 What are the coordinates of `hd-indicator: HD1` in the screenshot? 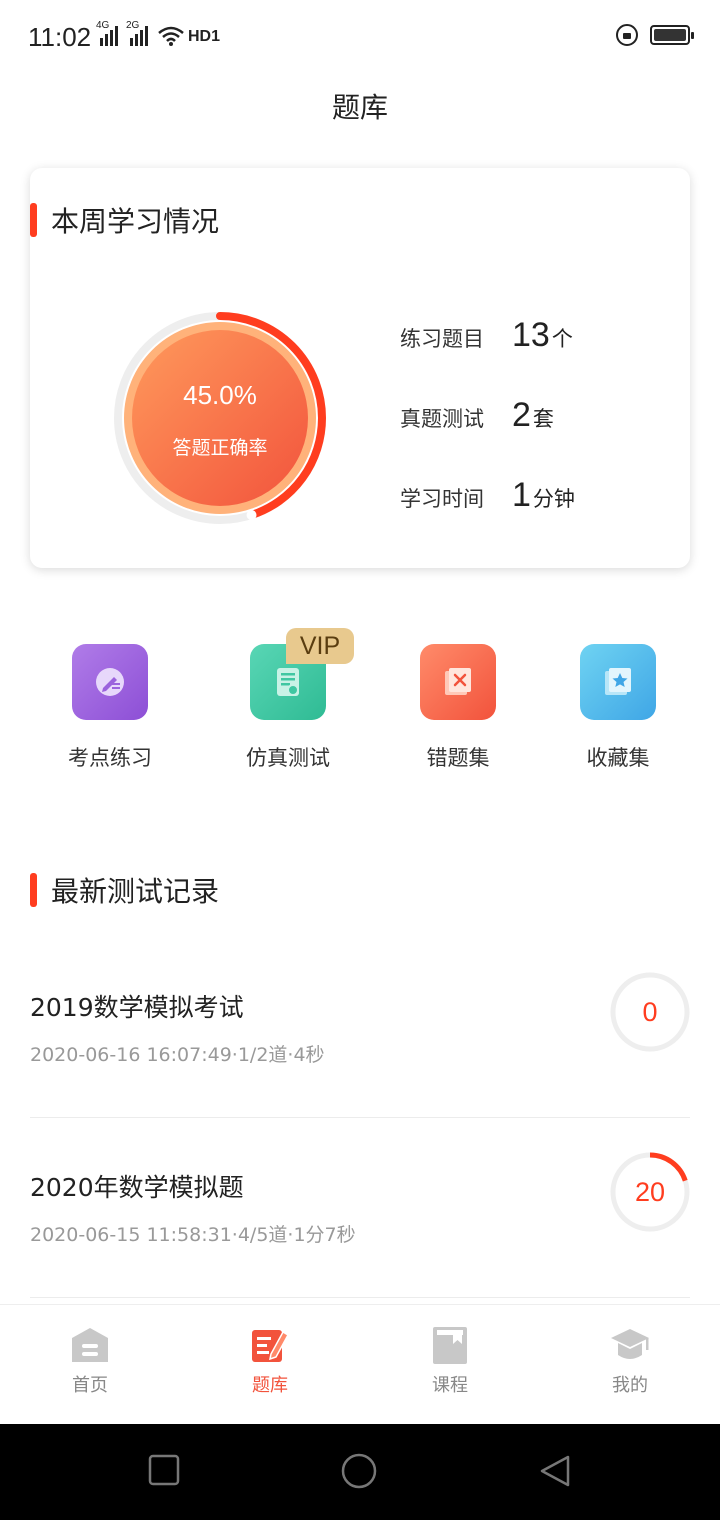 It's located at (204, 36).